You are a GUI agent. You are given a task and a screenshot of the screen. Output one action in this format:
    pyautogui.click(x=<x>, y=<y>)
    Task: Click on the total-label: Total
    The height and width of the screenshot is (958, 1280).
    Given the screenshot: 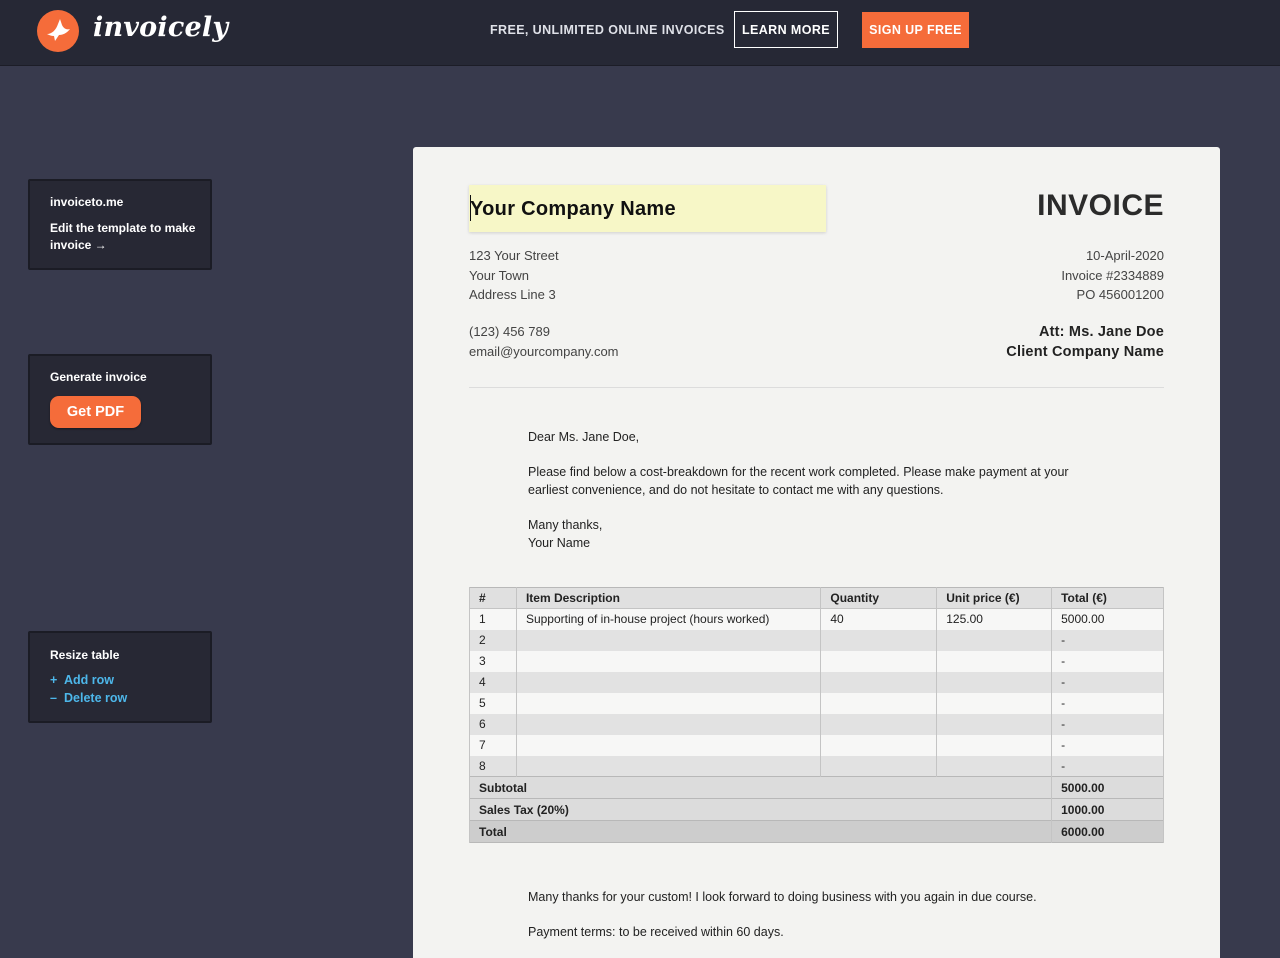 What is the action you would take?
    pyautogui.click(x=760, y=831)
    